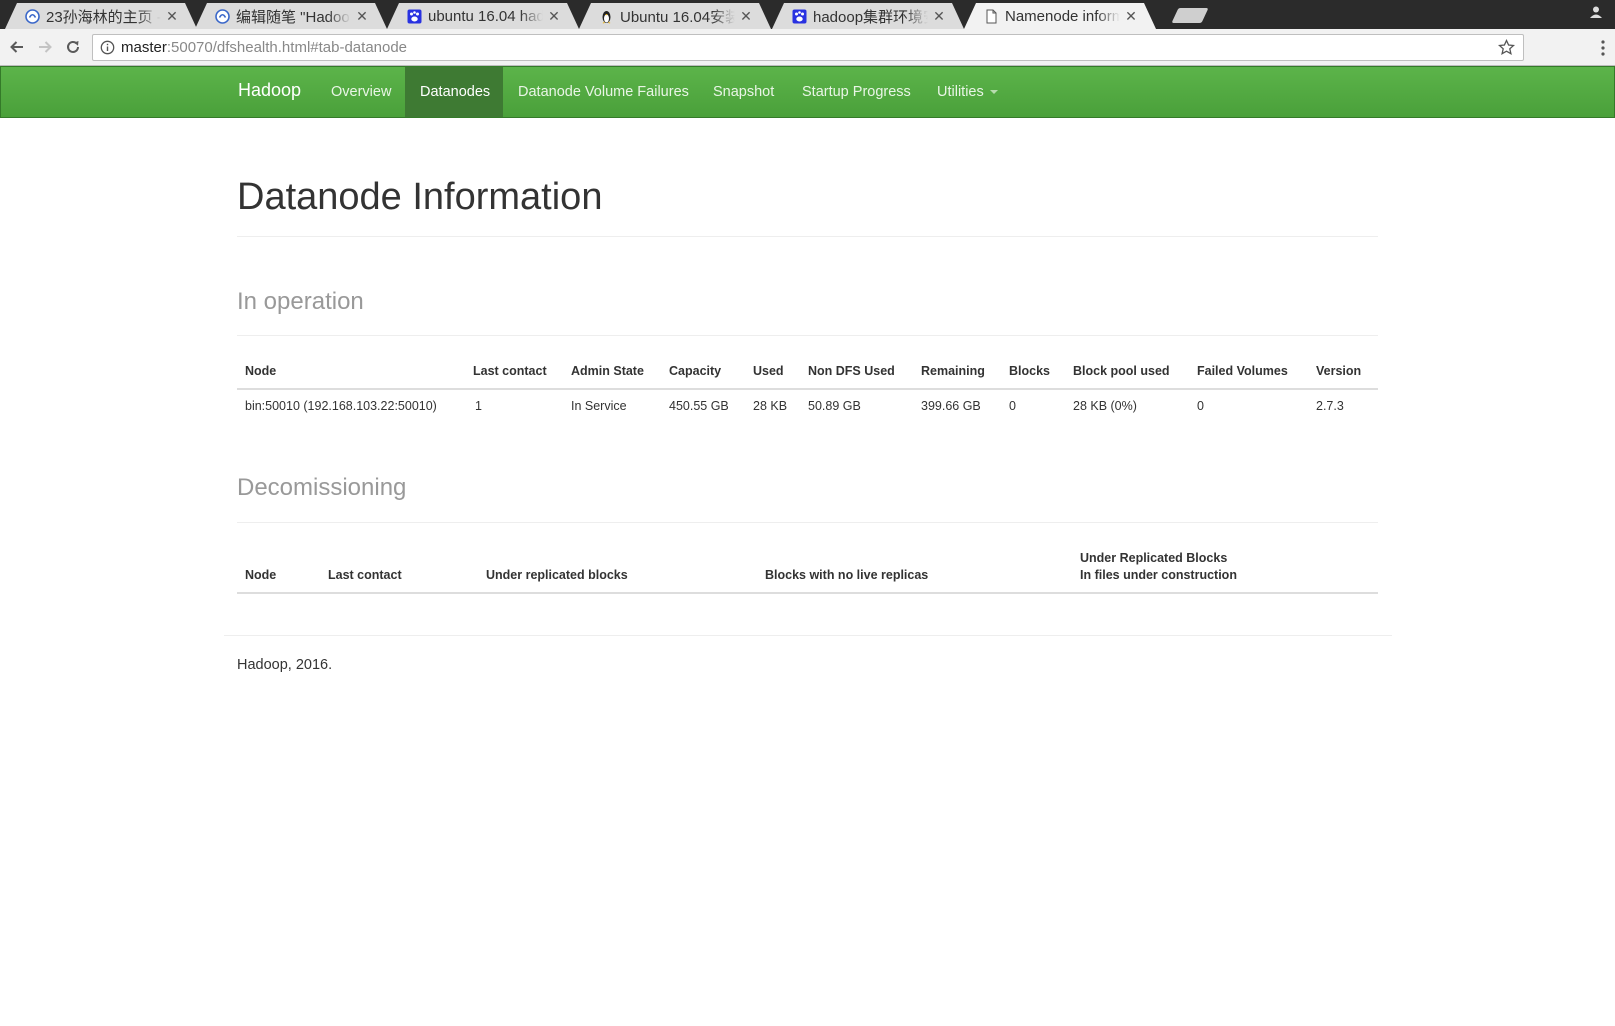 The height and width of the screenshot is (1026, 1615). What do you see at coordinates (1330, 406) in the screenshot?
I see `cell-version: 2.7.3` at bounding box center [1330, 406].